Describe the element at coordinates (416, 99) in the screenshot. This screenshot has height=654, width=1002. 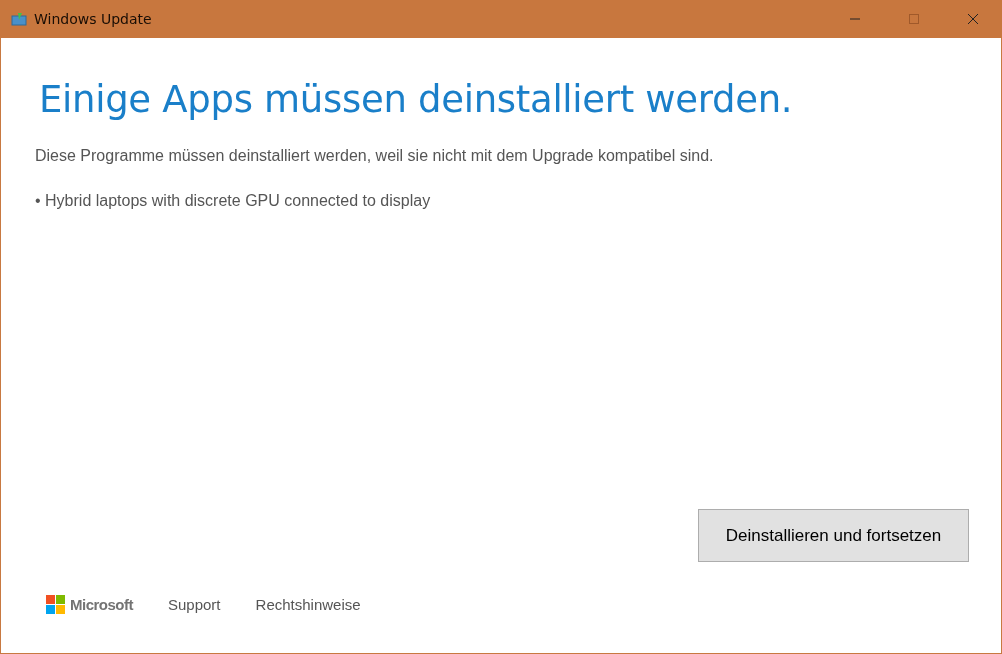
I see `page-heading: Einige Apps müssen deinstalliert werden.` at that location.